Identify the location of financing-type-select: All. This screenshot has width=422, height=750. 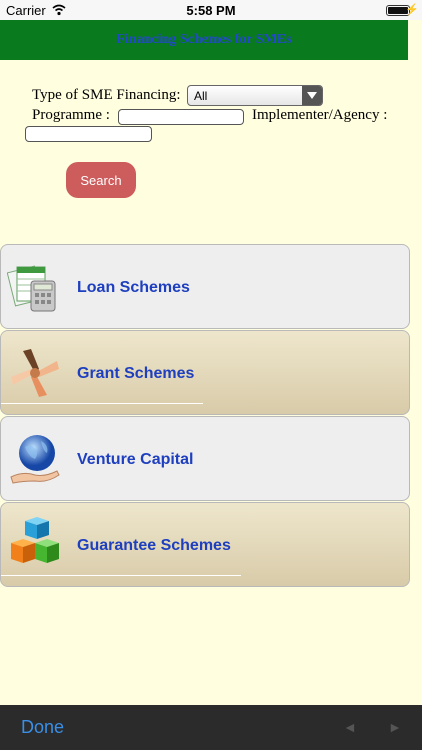
(255, 95).